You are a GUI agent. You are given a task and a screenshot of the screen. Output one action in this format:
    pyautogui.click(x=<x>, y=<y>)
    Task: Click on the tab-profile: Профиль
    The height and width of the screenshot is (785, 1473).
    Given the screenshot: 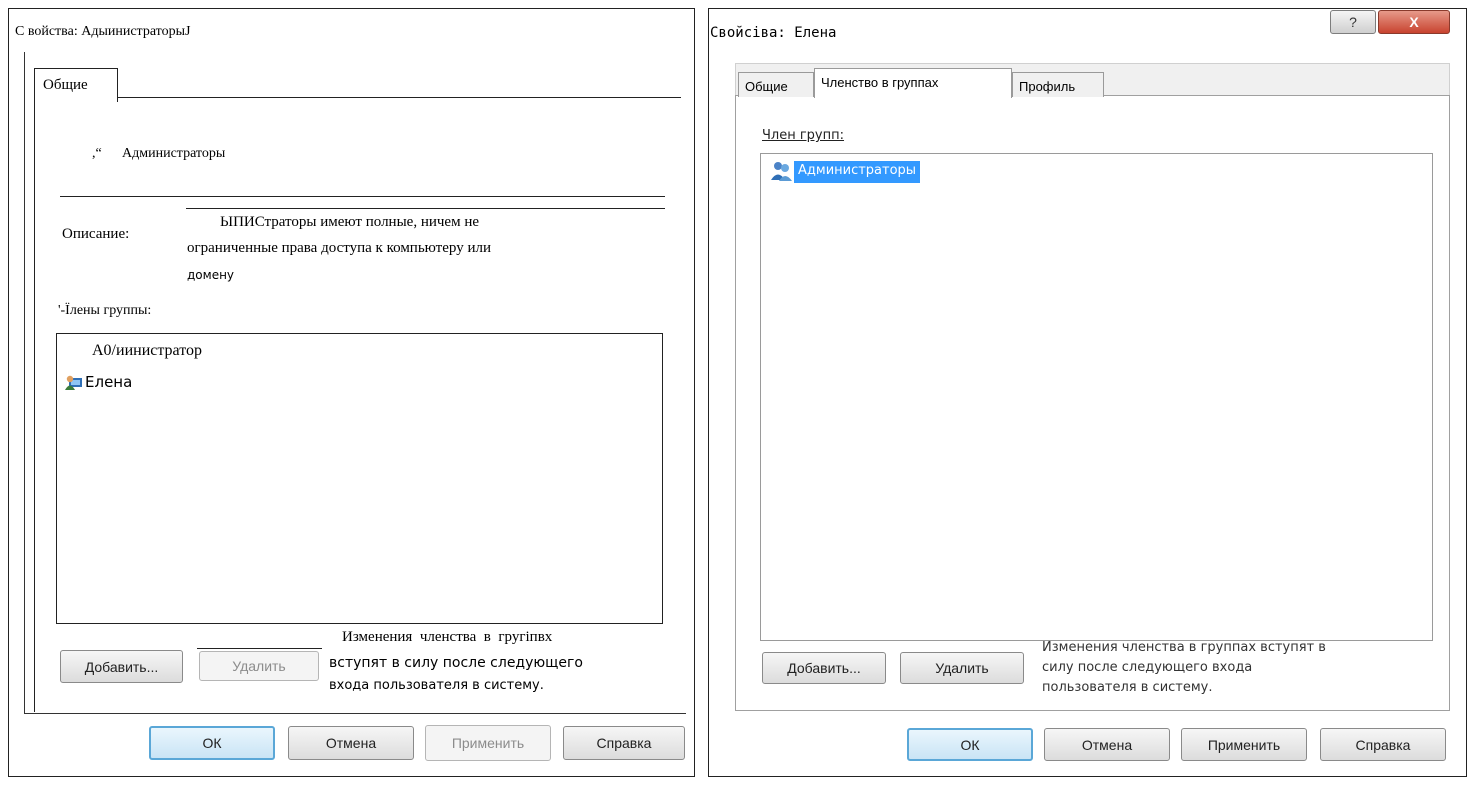 What is the action you would take?
    pyautogui.click(x=1058, y=84)
    